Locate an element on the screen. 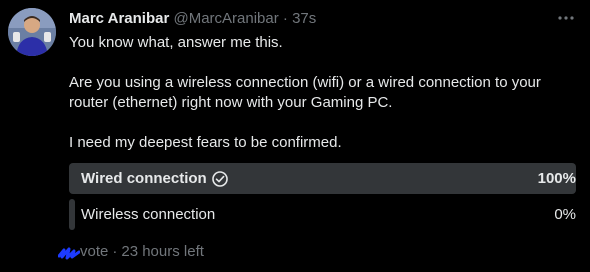 The height and width of the screenshot is (272, 590). poll-option-wired: Wired connection 100% is located at coordinates (322, 178).